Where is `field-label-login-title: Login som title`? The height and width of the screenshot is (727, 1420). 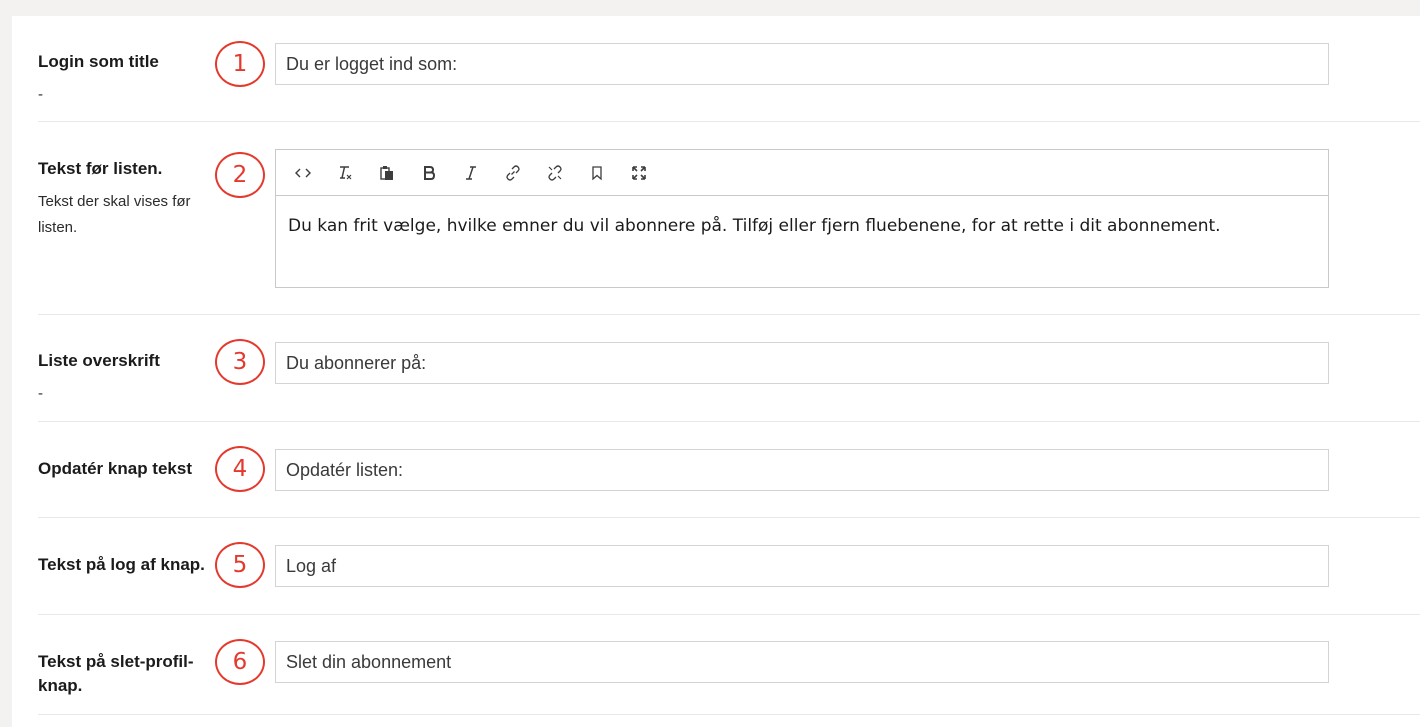
field-label-login-title: Login som title is located at coordinates (98, 61).